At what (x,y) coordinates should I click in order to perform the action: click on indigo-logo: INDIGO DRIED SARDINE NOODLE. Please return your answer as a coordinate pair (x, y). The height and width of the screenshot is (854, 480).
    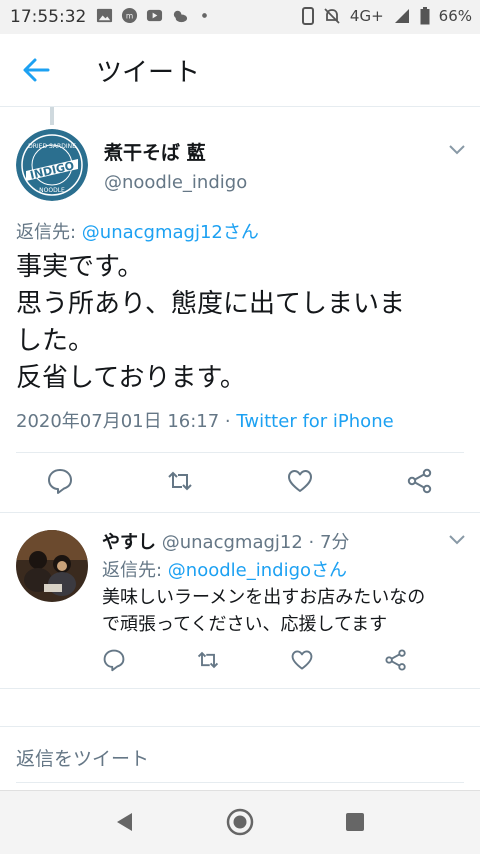
    Looking at the image, I should click on (52, 165).